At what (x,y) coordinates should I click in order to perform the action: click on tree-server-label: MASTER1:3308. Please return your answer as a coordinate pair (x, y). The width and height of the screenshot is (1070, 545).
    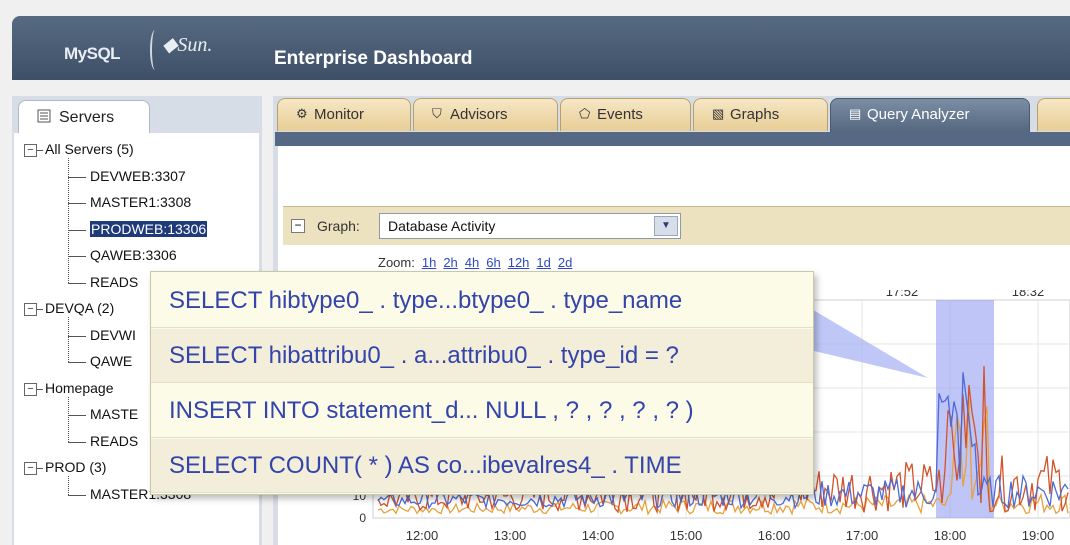
    Looking at the image, I should click on (141, 202).